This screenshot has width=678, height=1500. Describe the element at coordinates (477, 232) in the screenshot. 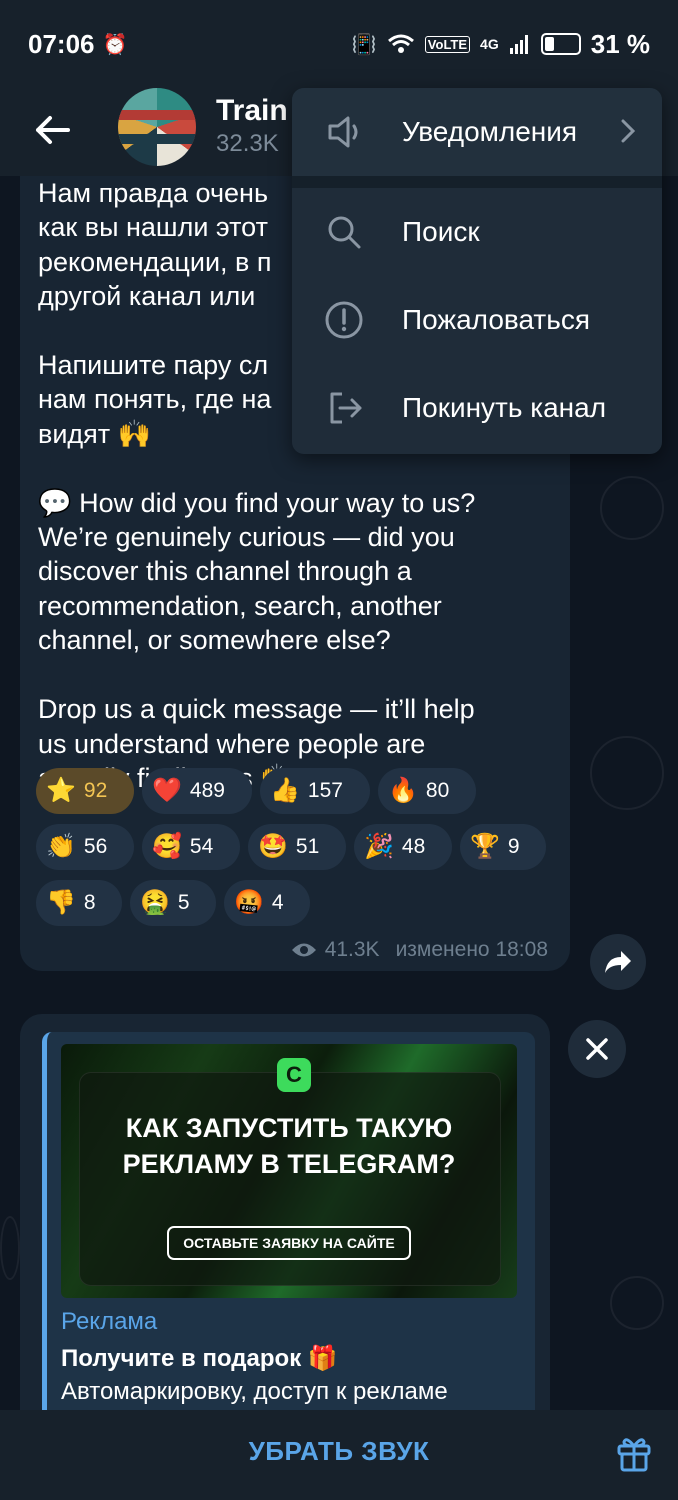

I see `menu-item-search: Поиск` at that location.